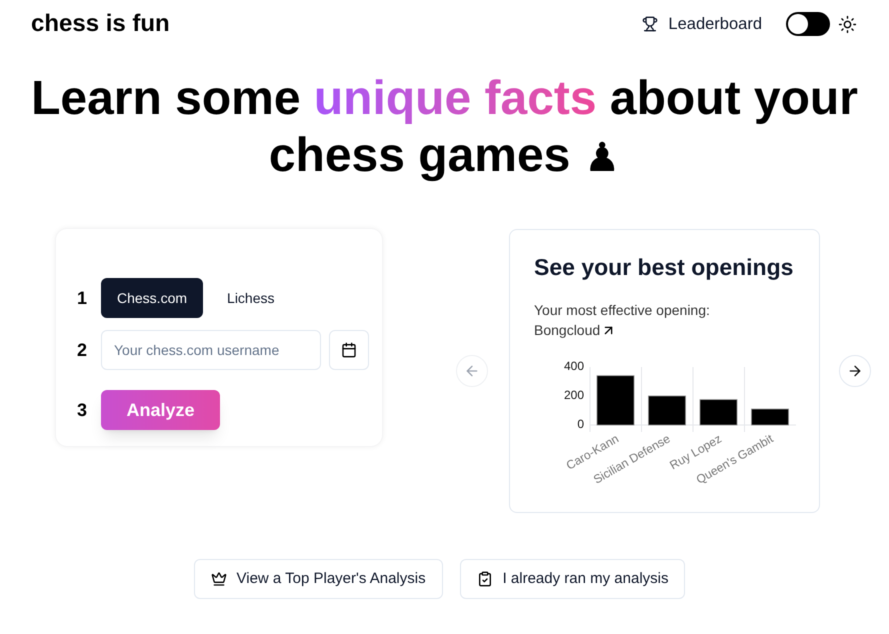 The height and width of the screenshot is (634, 889). What do you see at coordinates (160, 410) in the screenshot?
I see `analyze-button: Analyze` at bounding box center [160, 410].